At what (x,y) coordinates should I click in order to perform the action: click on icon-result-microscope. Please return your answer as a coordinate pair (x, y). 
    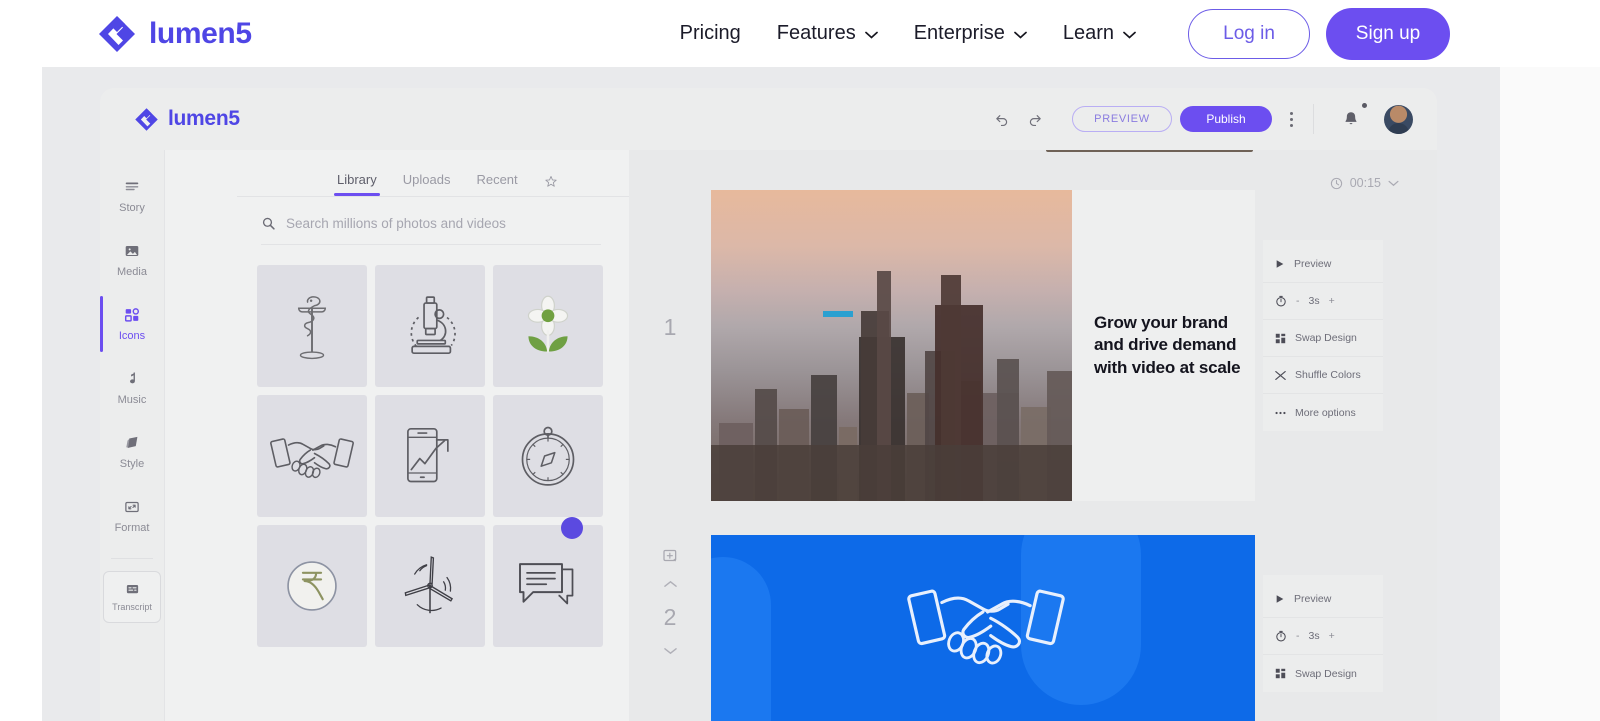
    Looking at the image, I should click on (430, 326).